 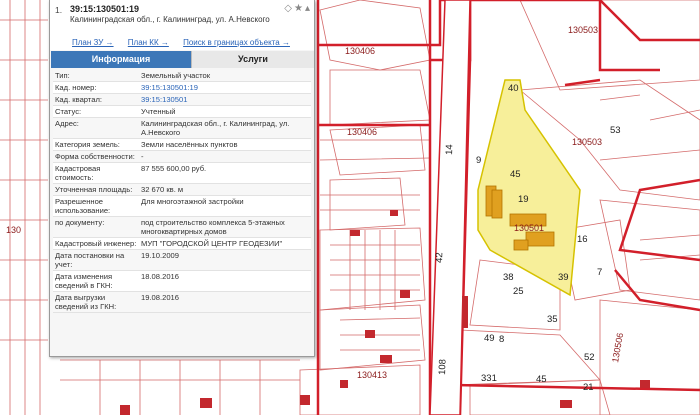 I want to click on link-search-in-bounds: Поиск в границах объекта →, so click(x=236, y=42).